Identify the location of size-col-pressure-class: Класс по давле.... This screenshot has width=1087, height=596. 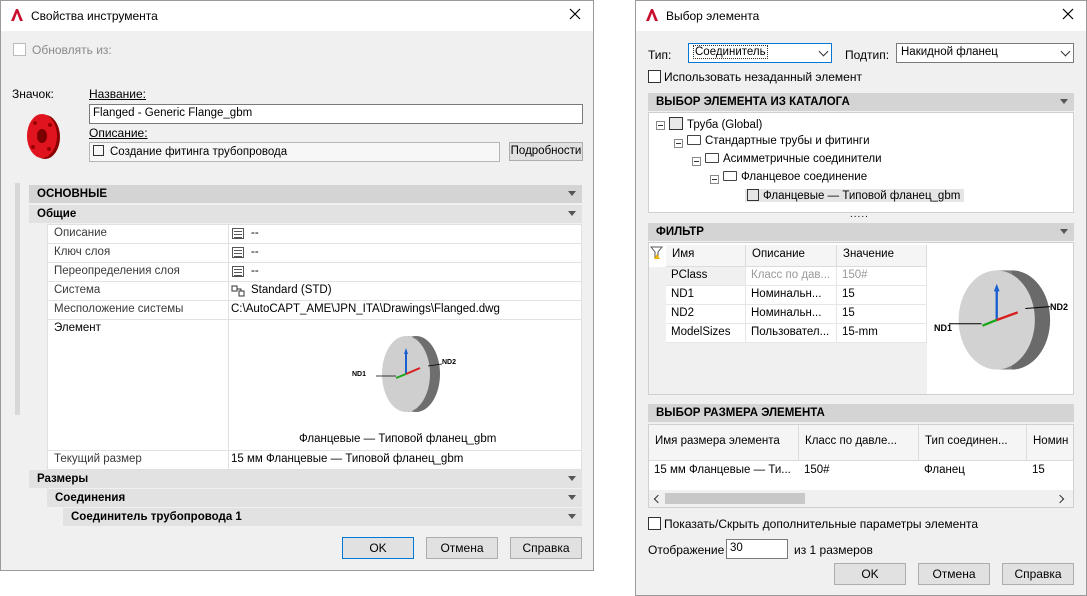
(859, 443).